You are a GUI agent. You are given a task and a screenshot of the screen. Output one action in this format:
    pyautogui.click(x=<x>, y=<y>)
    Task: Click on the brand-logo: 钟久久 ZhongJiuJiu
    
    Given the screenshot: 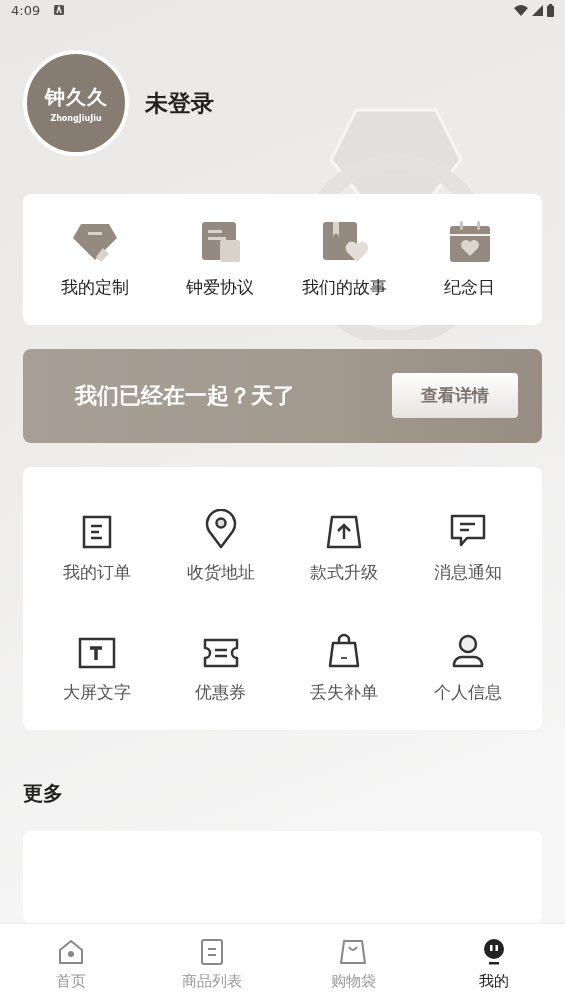 What is the action you would take?
    pyautogui.click(x=76, y=103)
    